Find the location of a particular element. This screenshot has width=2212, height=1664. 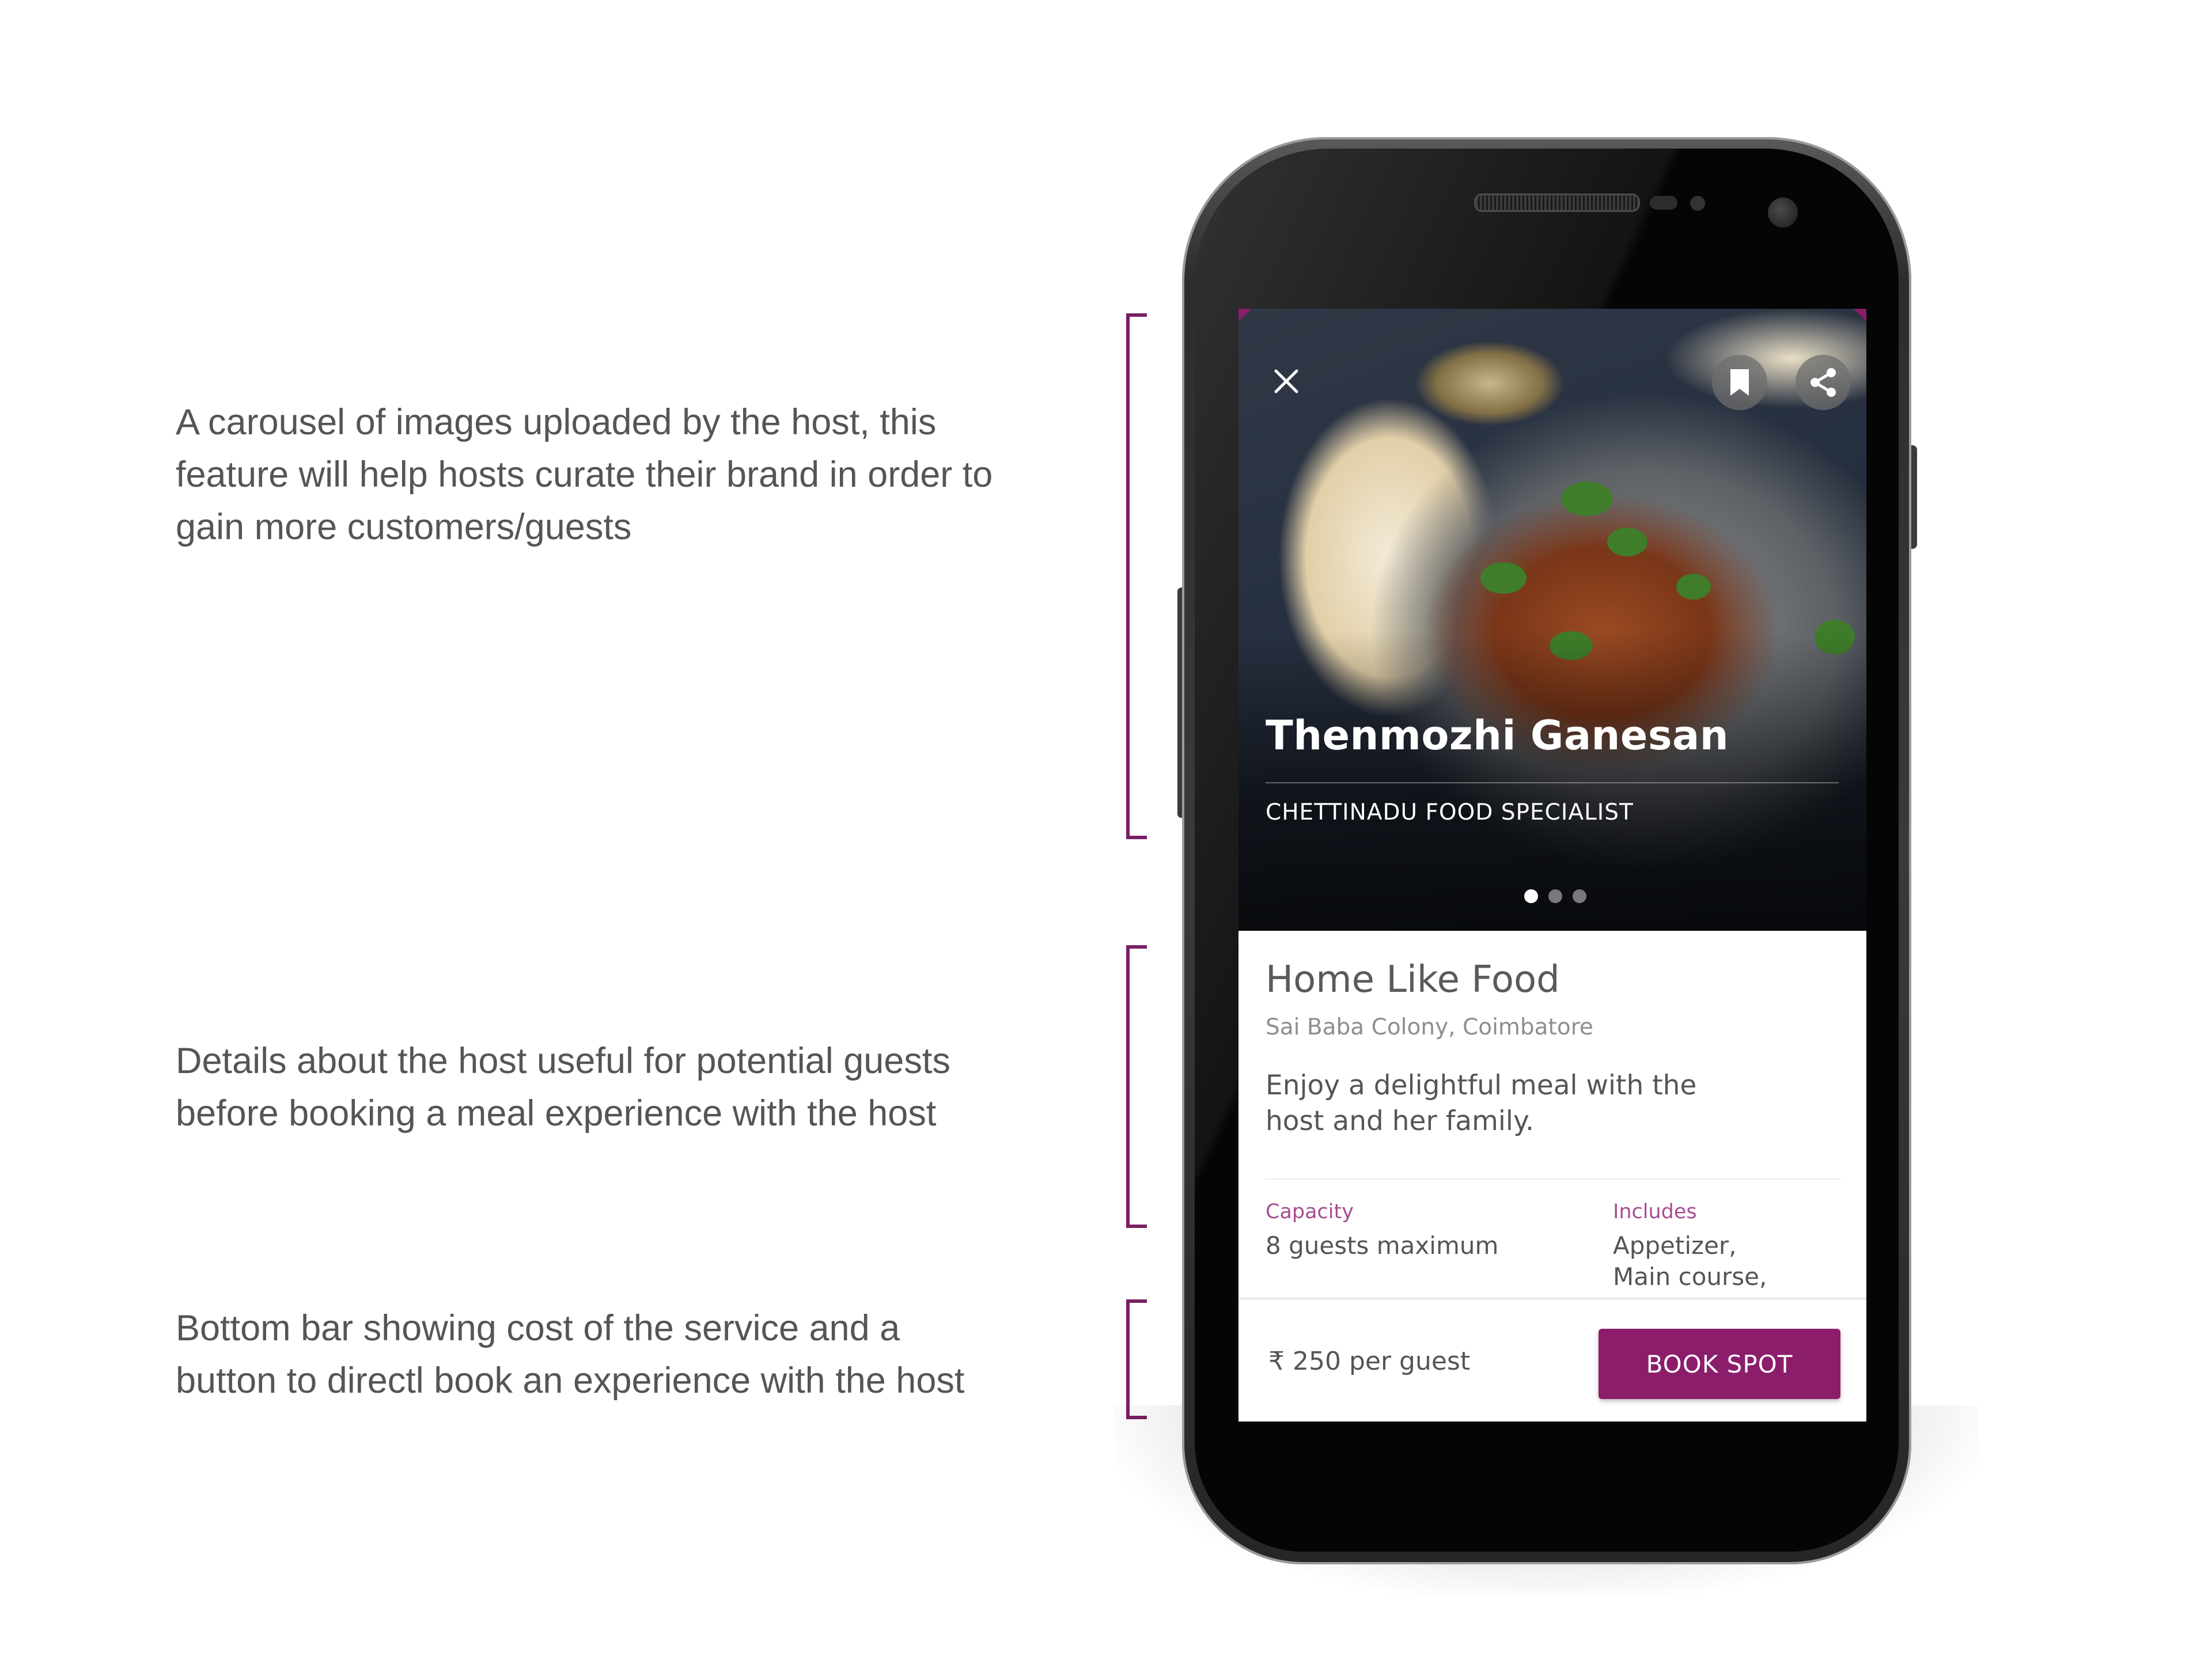

bookmark-button is located at coordinates (1739, 382).